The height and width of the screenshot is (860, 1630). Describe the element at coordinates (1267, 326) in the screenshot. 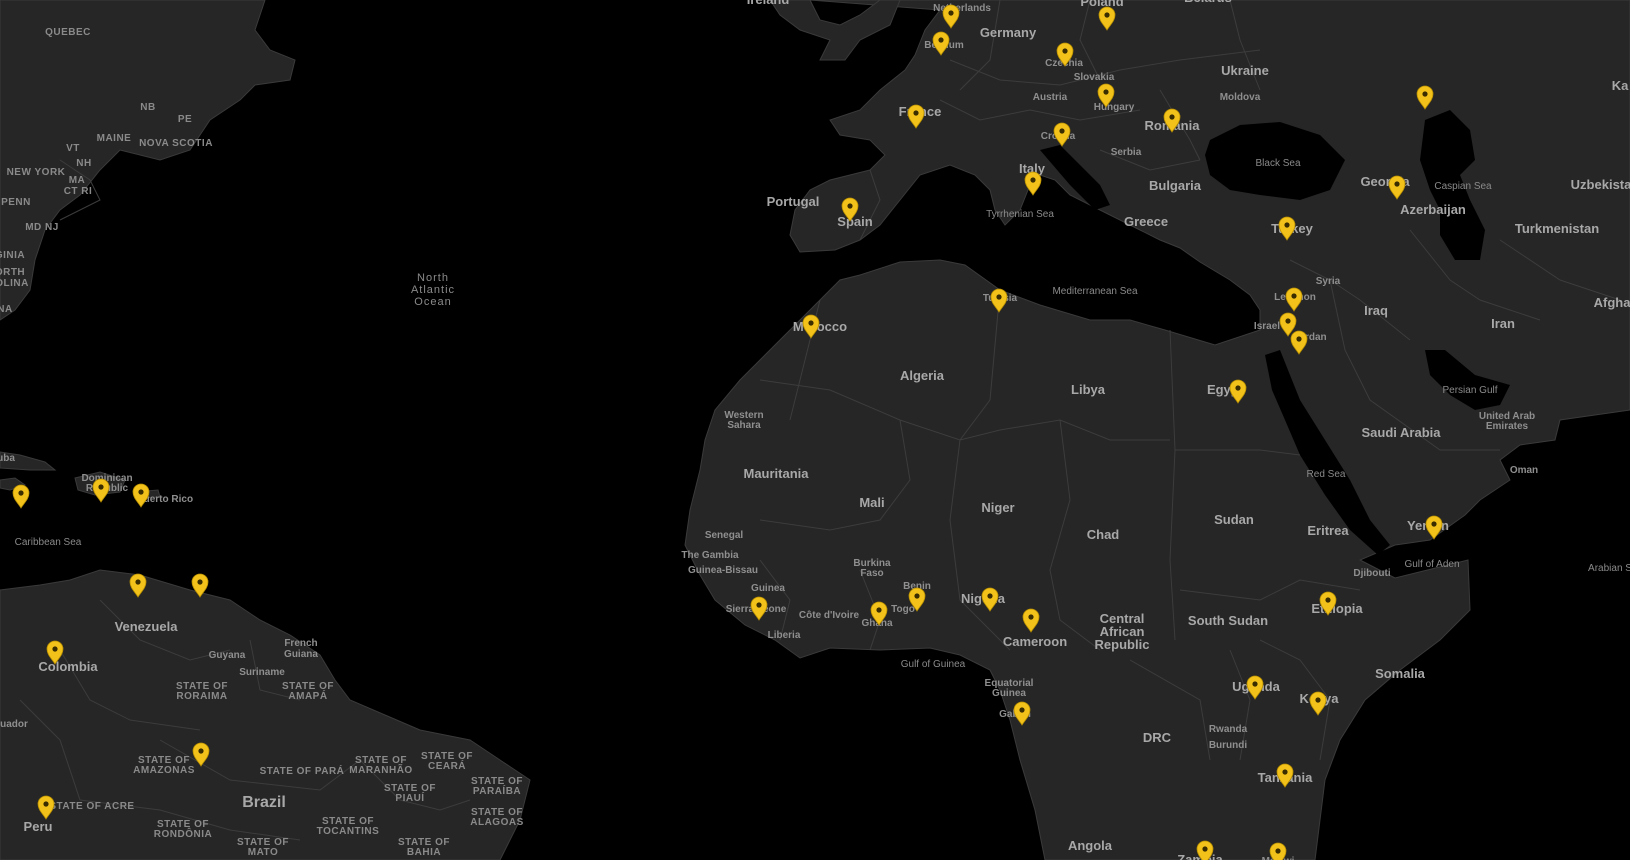

I see `map-label-israel: Israel` at that location.